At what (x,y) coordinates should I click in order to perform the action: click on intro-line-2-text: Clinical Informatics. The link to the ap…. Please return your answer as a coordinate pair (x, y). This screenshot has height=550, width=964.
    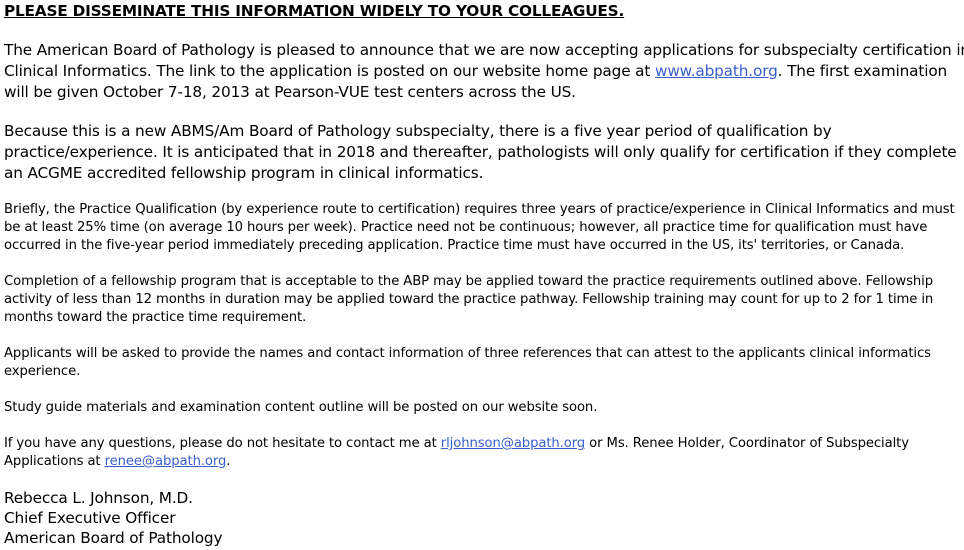
    Looking at the image, I should click on (329, 71).